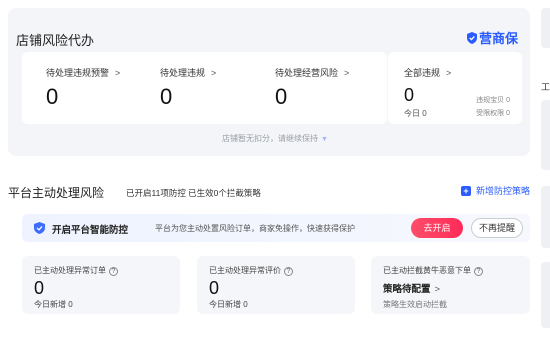 The height and width of the screenshot is (348, 550). What do you see at coordinates (251, 270) in the screenshot?
I see `abnormal-reviews-label: 已主动处理异常评价?` at bounding box center [251, 270].